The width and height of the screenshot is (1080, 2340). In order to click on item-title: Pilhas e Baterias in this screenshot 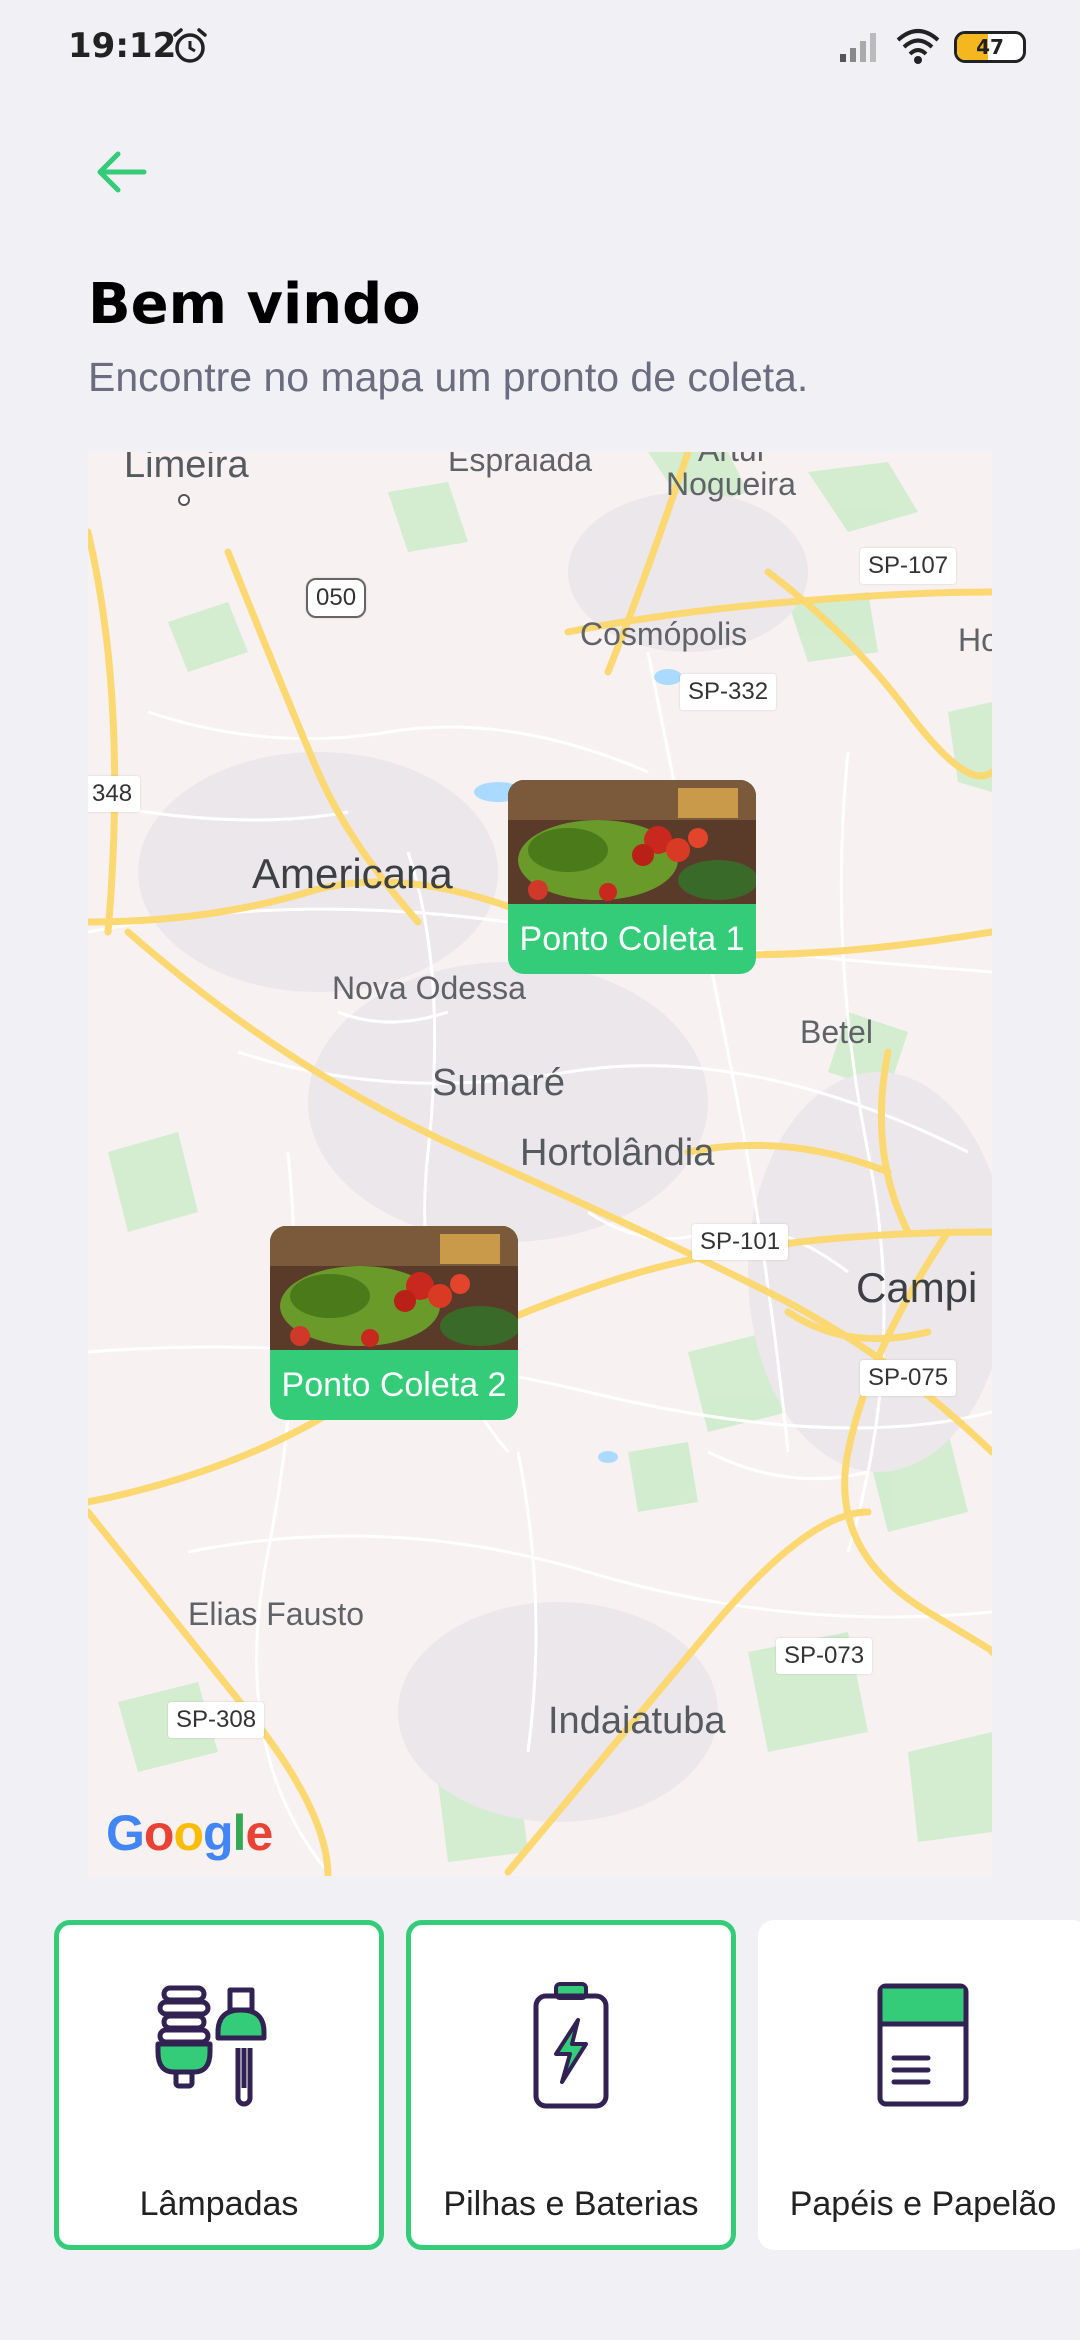, I will do `click(571, 2204)`.